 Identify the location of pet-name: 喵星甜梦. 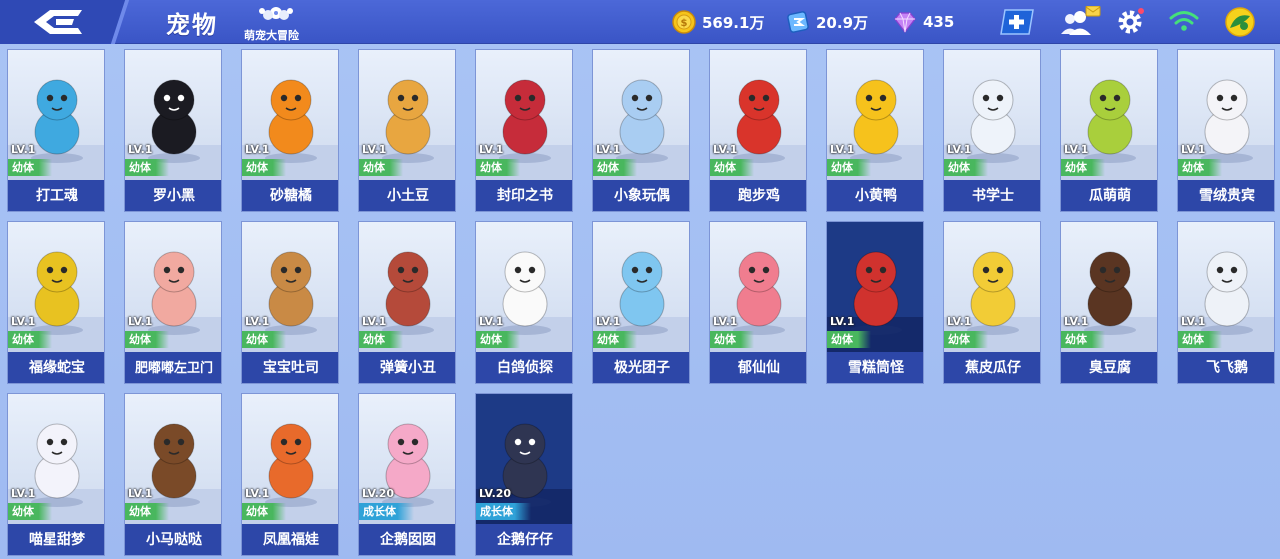
(56, 539).